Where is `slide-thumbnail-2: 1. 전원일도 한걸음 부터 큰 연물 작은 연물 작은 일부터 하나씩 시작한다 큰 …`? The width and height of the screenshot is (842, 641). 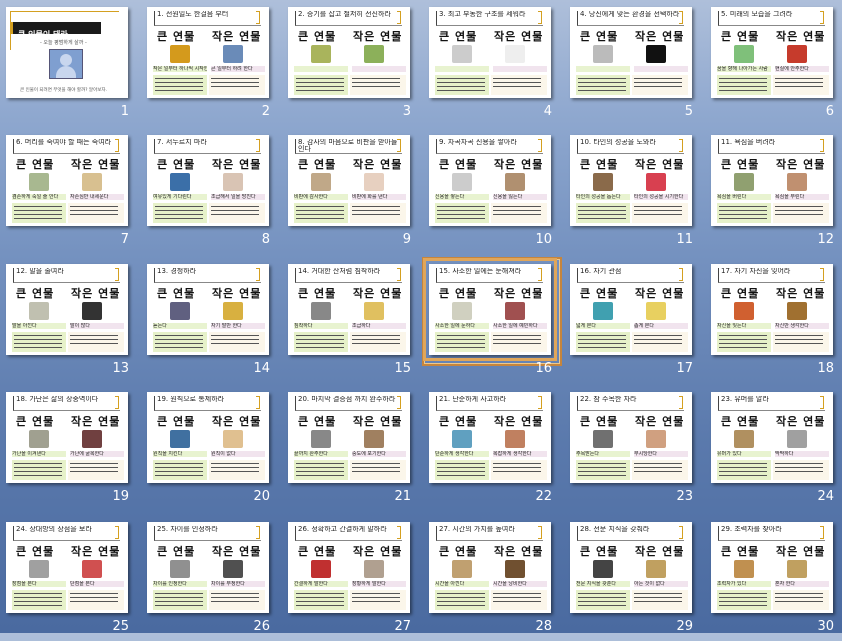 slide-thumbnail-2: 1. 전원일도 한걸음 부터 큰 연물 작은 연물 작은 일부터 하나씩 시작한다 큰 … is located at coordinates (211, 63).